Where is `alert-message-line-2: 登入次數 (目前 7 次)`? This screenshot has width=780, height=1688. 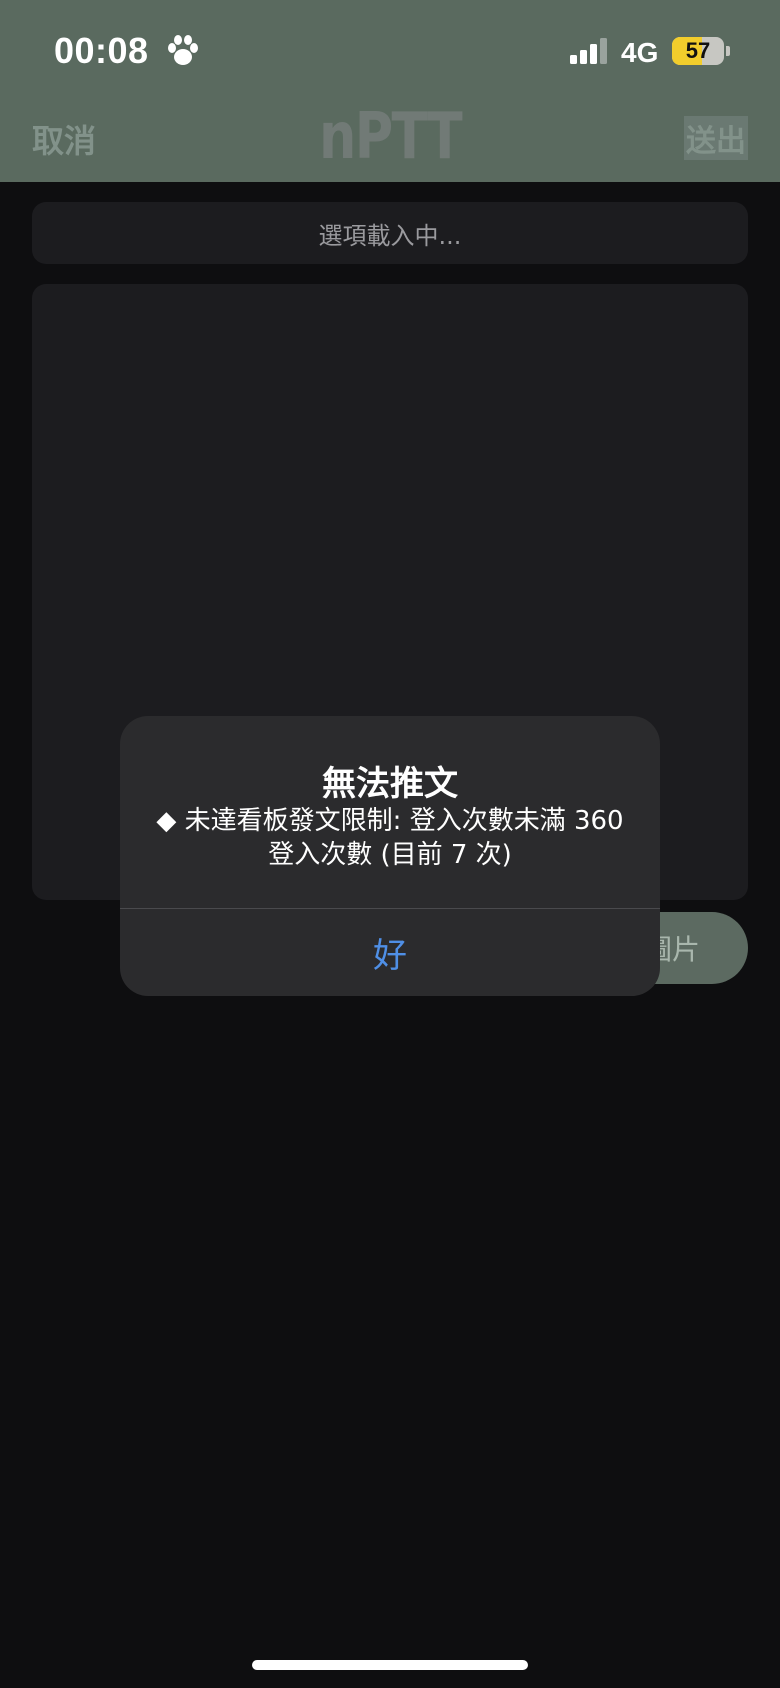 alert-message-line-2: 登入次數 (目前 7 次) is located at coordinates (390, 855).